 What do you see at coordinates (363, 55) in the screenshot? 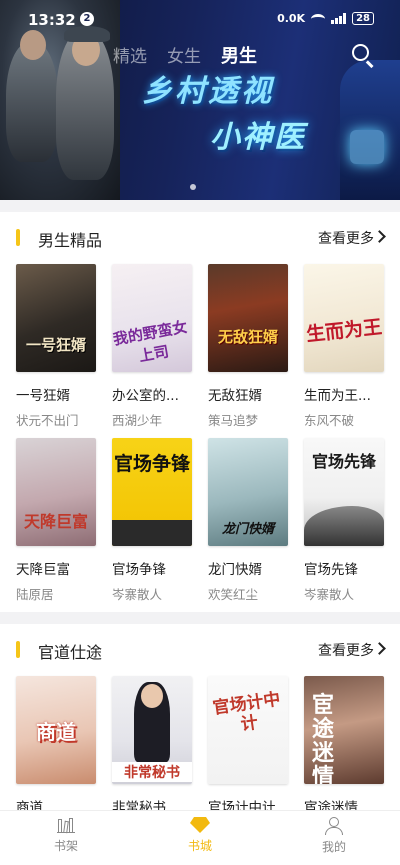
I see `search-icon` at bounding box center [363, 55].